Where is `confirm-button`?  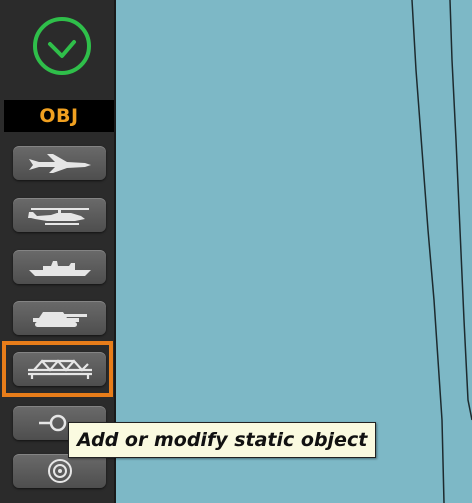 confirm-button is located at coordinates (62, 46).